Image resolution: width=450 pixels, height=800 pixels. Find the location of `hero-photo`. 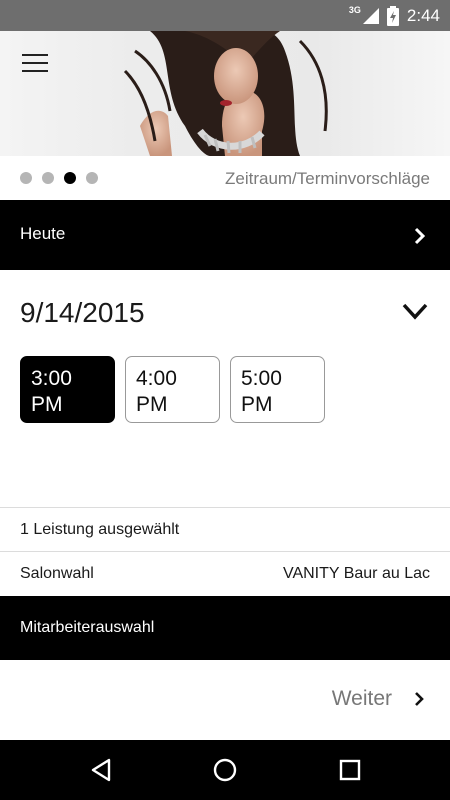

hero-photo is located at coordinates (225, 93).